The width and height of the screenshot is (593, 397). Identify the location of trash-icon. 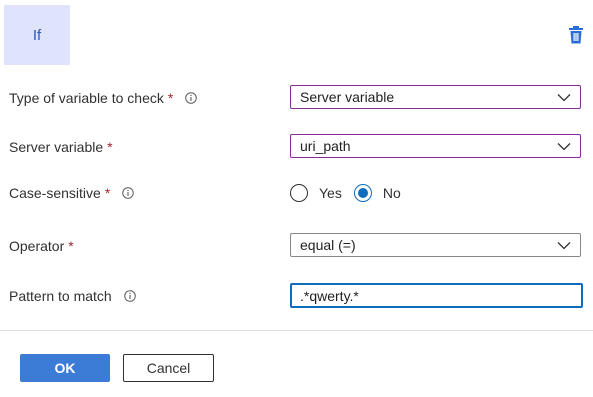
(576, 35).